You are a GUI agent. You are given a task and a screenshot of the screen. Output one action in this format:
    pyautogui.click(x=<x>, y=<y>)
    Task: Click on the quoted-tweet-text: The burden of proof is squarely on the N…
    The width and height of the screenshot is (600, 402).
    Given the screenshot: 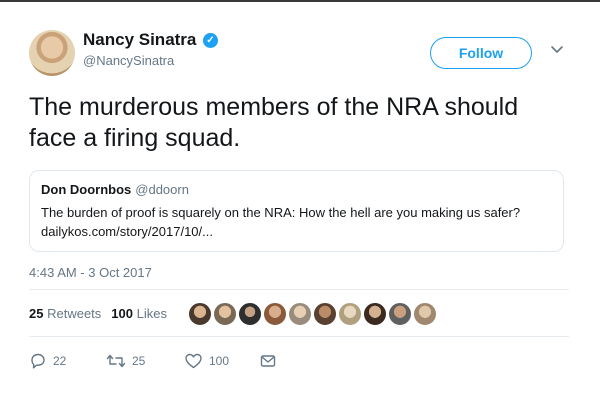 What is the action you would take?
    pyautogui.click(x=281, y=222)
    